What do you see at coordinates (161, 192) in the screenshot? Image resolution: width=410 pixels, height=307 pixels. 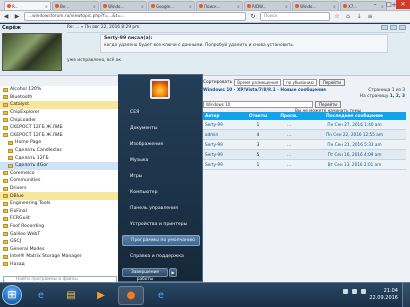 I see `start-menu-item: Компьютер` at bounding box center [161, 192].